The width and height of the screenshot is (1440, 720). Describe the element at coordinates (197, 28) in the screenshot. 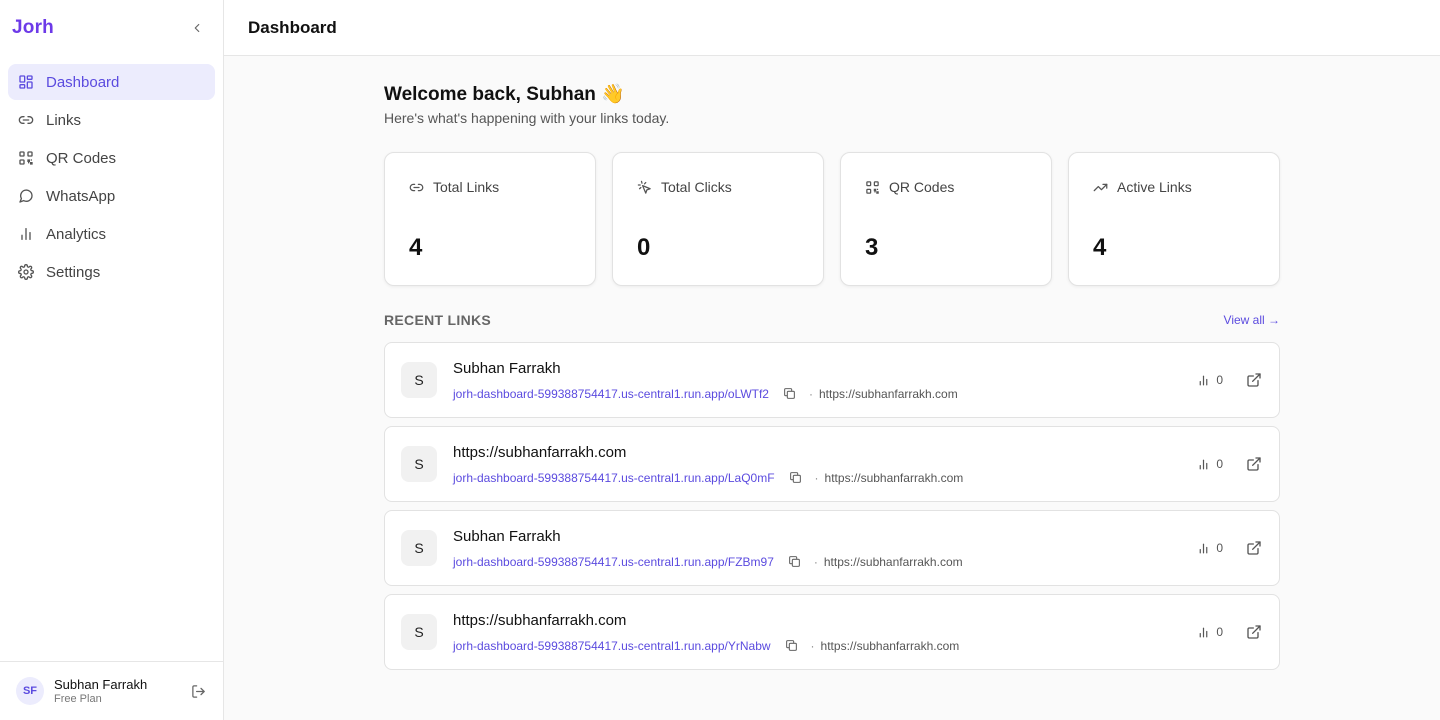

I see `chevron-left-icon` at that location.